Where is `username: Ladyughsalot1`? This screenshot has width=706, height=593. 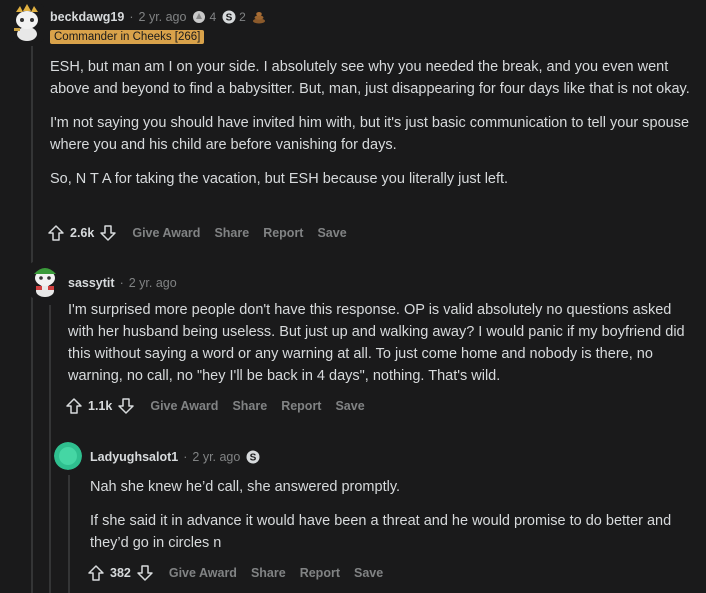 username: Ladyughsalot1 is located at coordinates (134, 457).